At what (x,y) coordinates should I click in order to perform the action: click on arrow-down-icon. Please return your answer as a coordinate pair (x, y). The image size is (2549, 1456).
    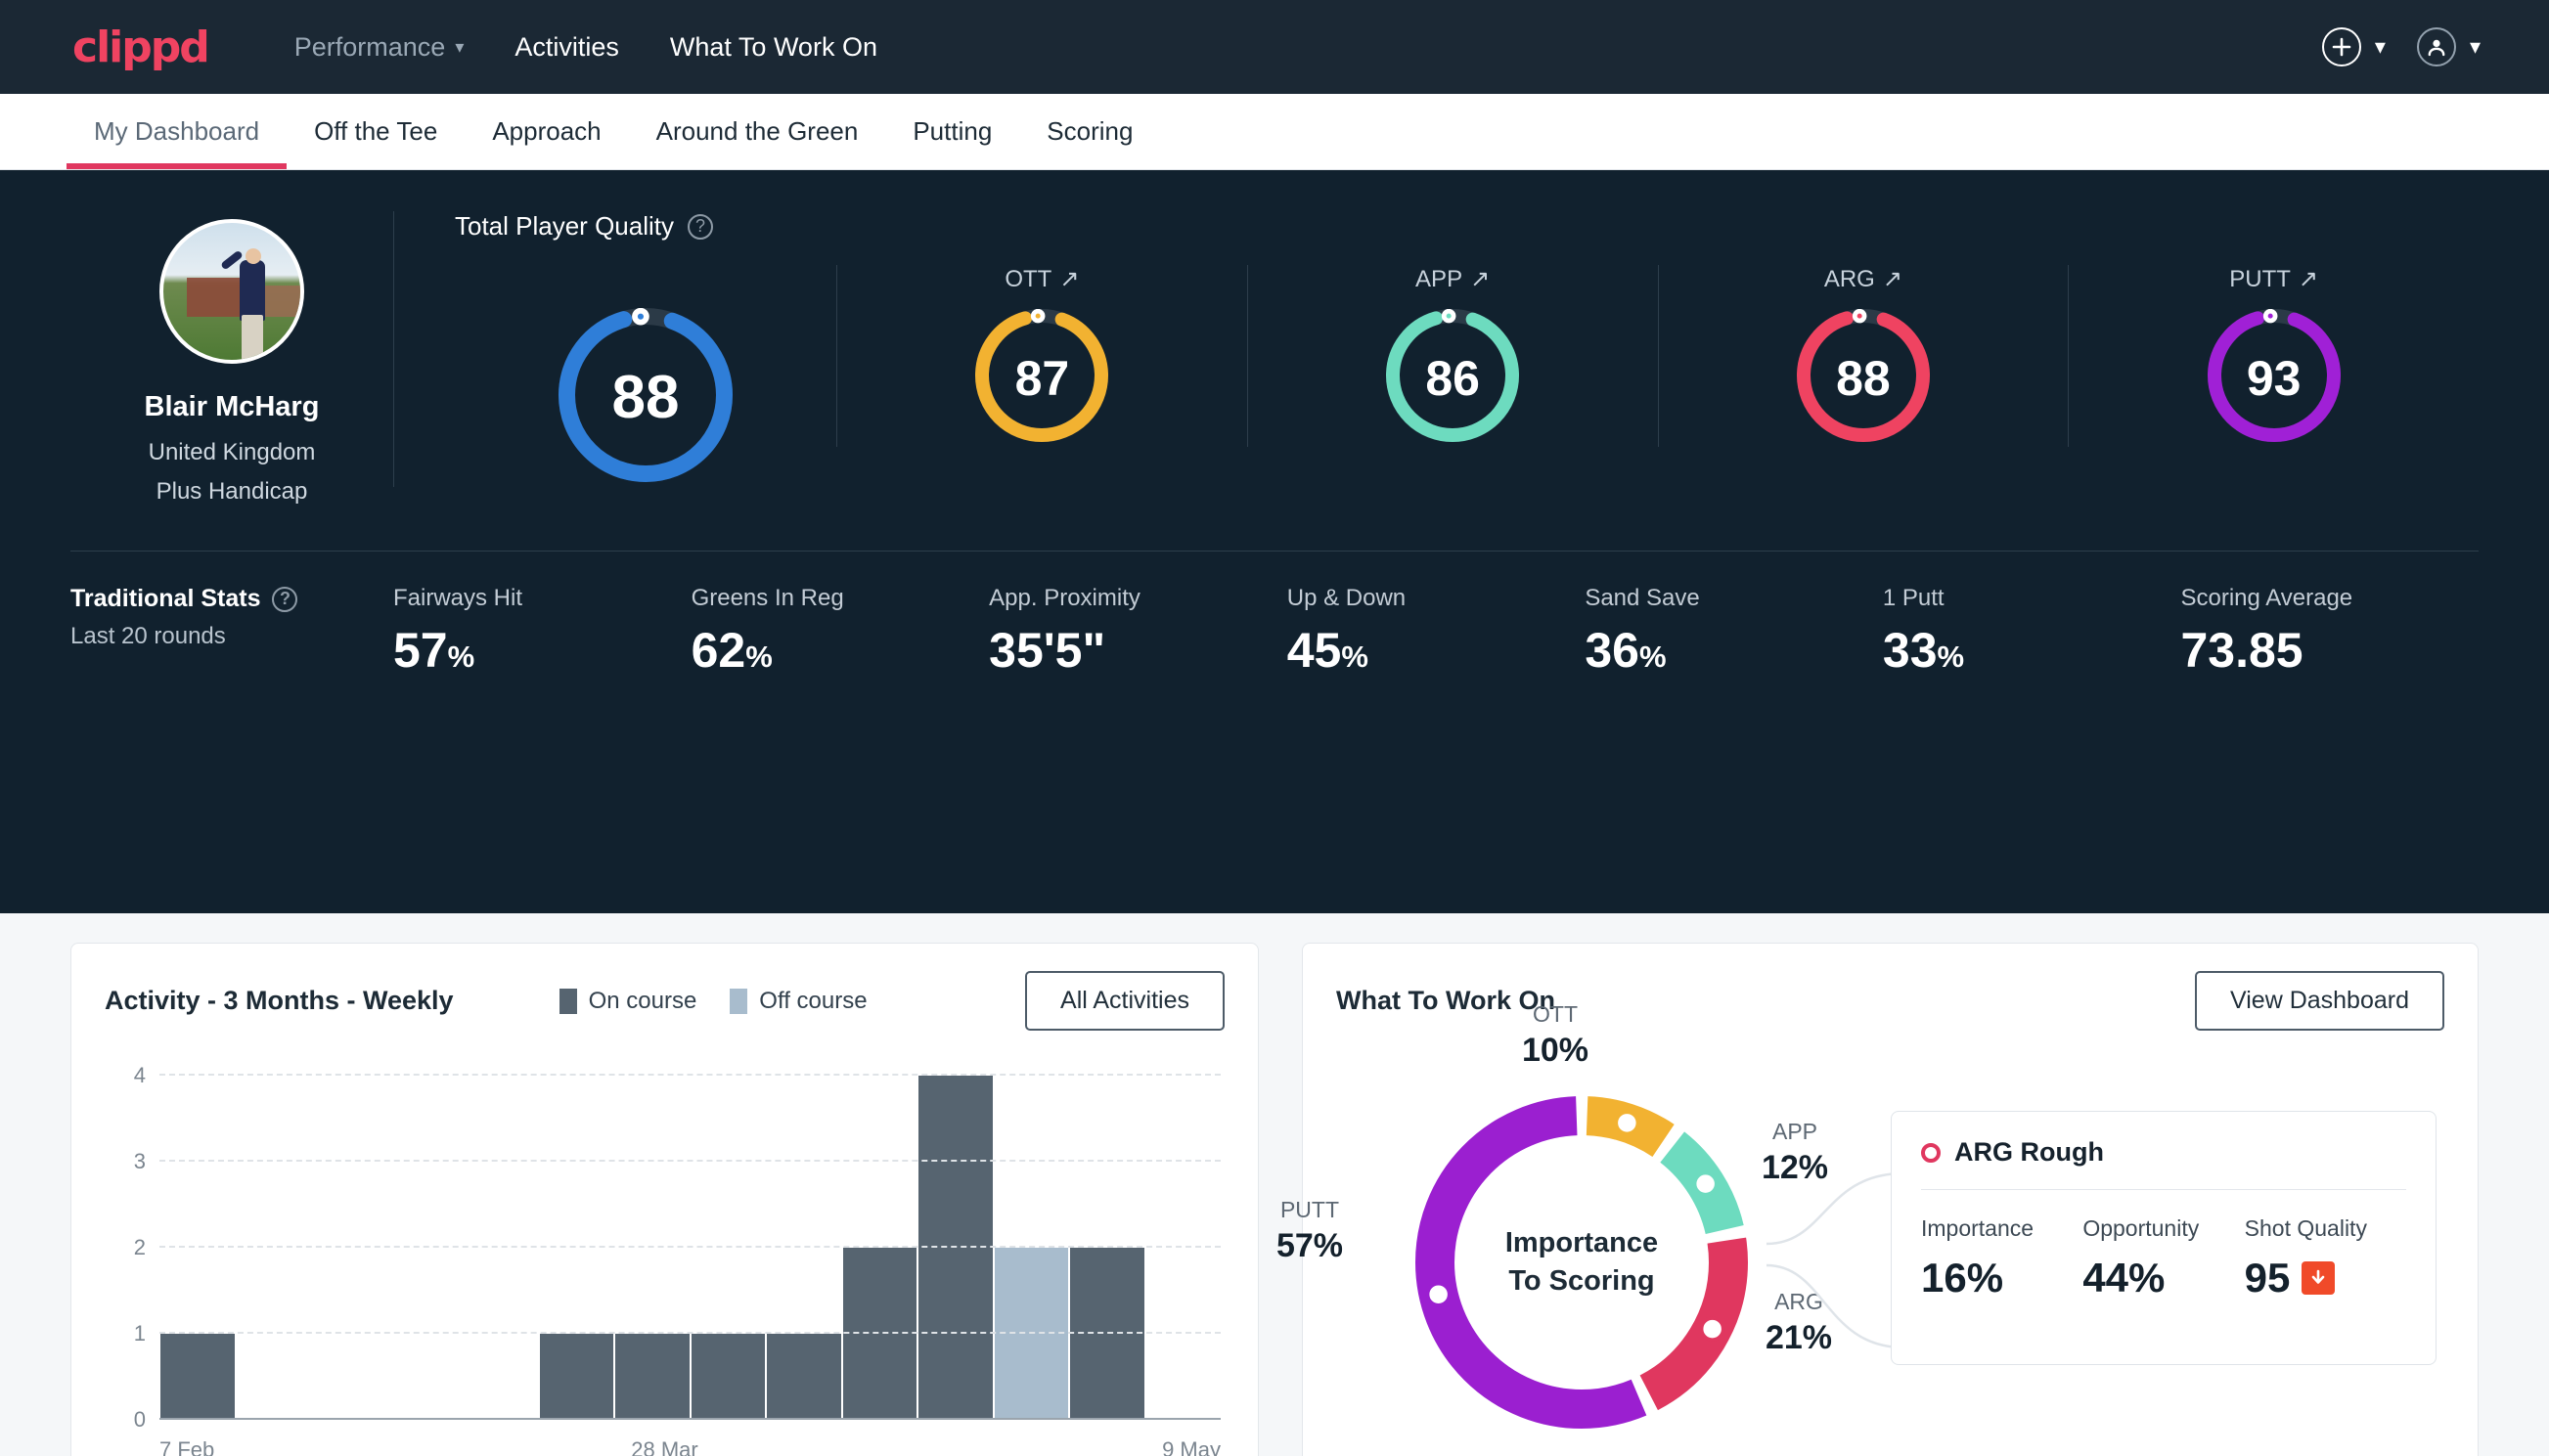
    Looking at the image, I should click on (2319, 1278).